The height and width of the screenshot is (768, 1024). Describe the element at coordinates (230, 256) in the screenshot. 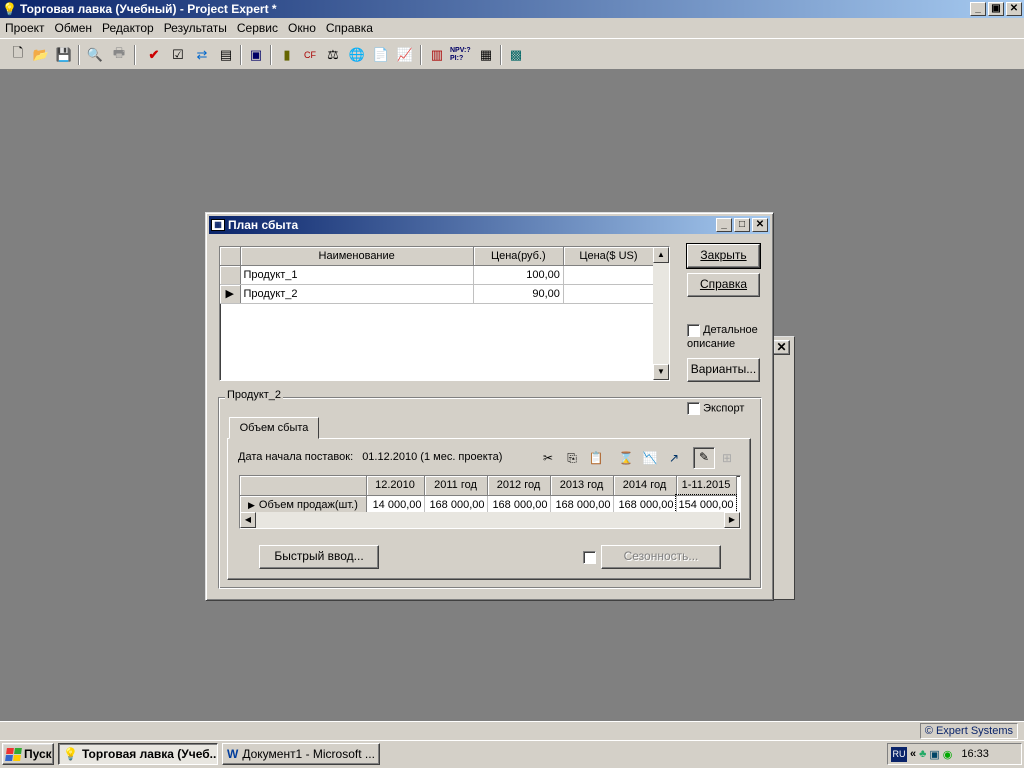

I see `row-indicator-header` at that location.